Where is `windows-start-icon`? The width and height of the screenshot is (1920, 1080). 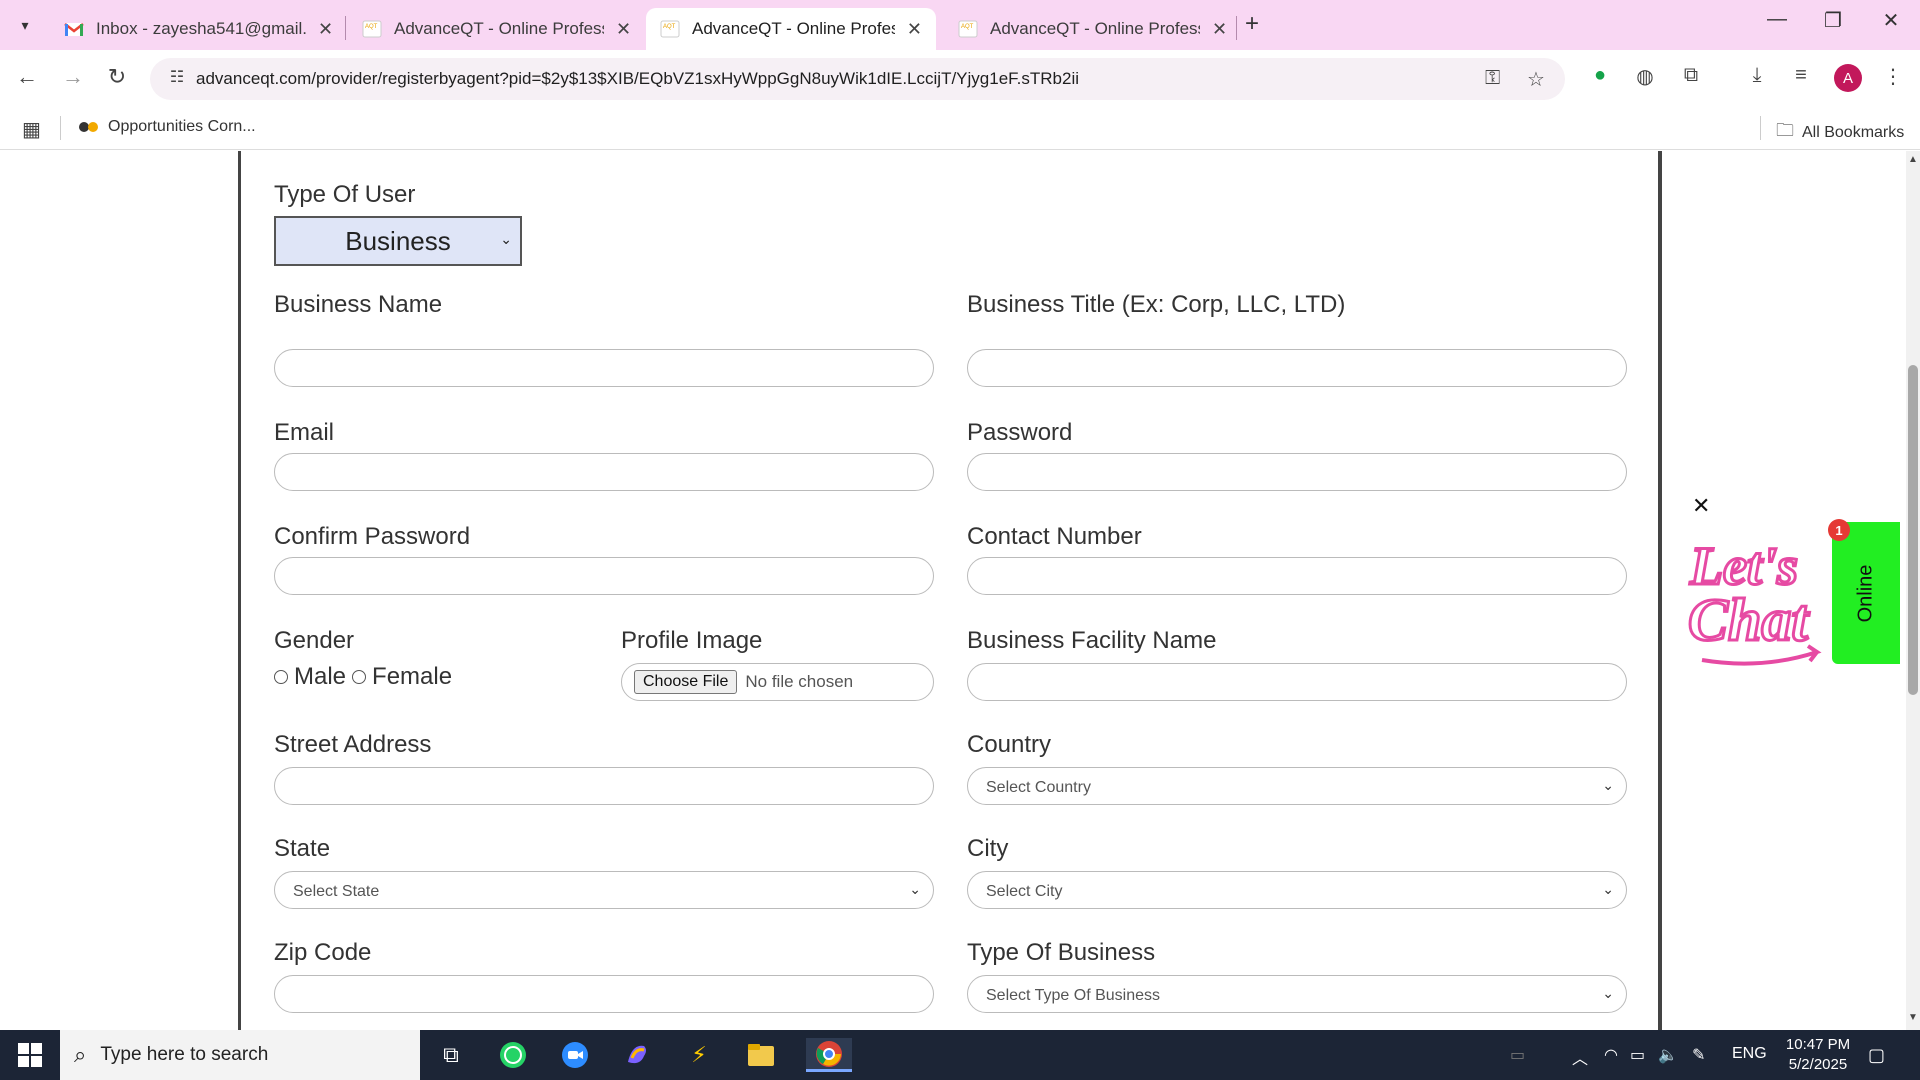 windows-start-icon is located at coordinates (30, 1055).